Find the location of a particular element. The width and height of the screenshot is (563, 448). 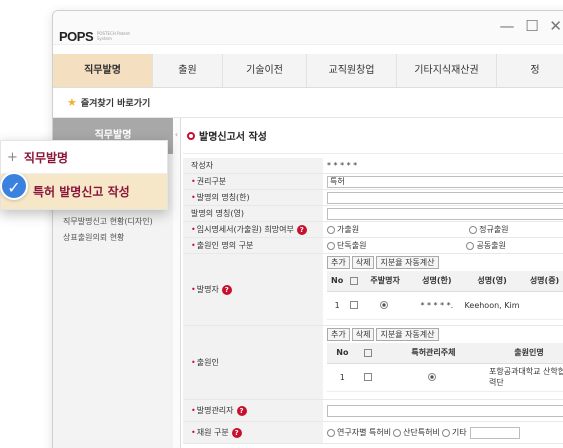

plus-icon: + is located at coordinates (12, 157).